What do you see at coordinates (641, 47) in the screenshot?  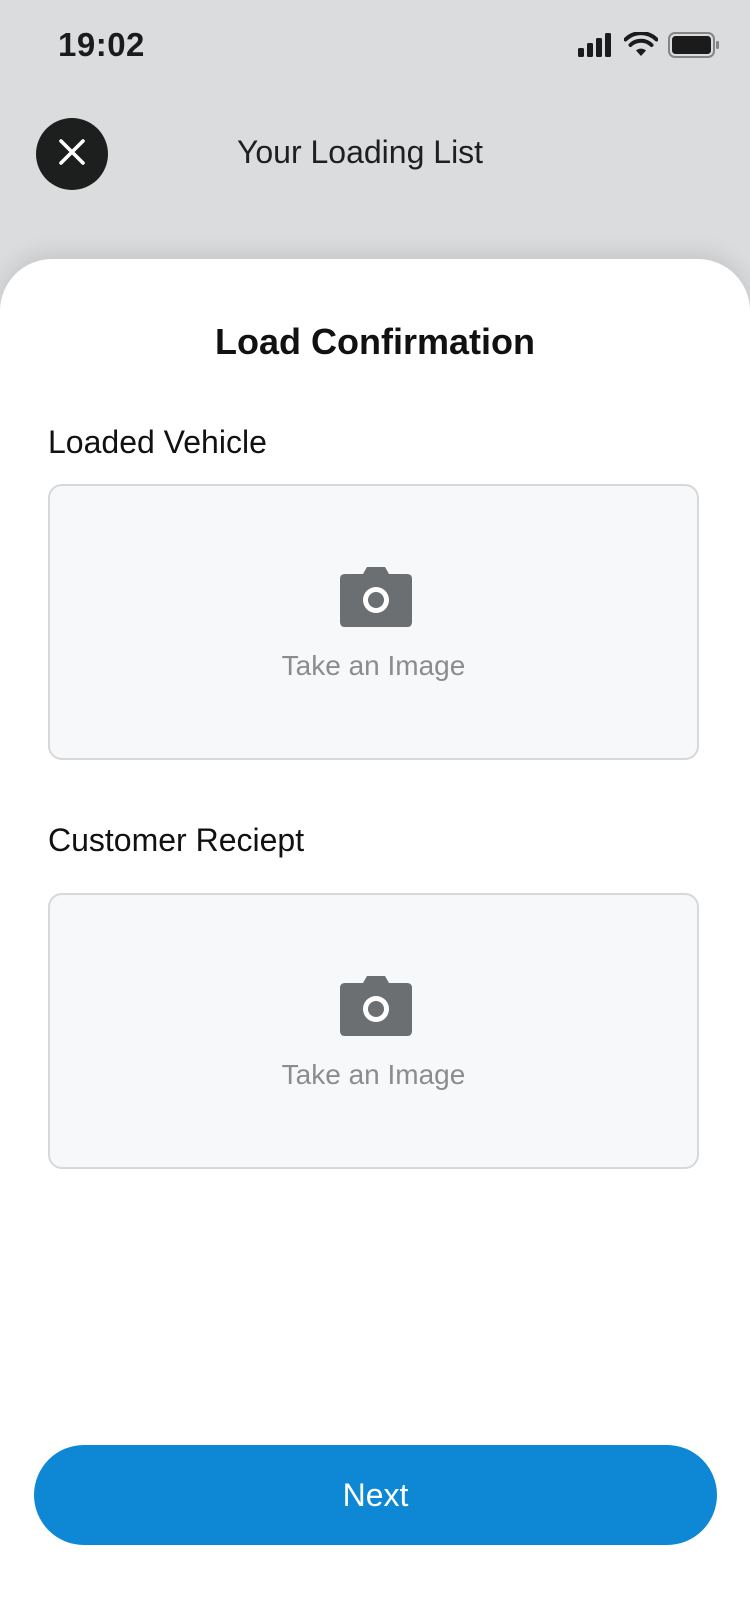 I see `wifi-icon` at bounding box center [641, 47].